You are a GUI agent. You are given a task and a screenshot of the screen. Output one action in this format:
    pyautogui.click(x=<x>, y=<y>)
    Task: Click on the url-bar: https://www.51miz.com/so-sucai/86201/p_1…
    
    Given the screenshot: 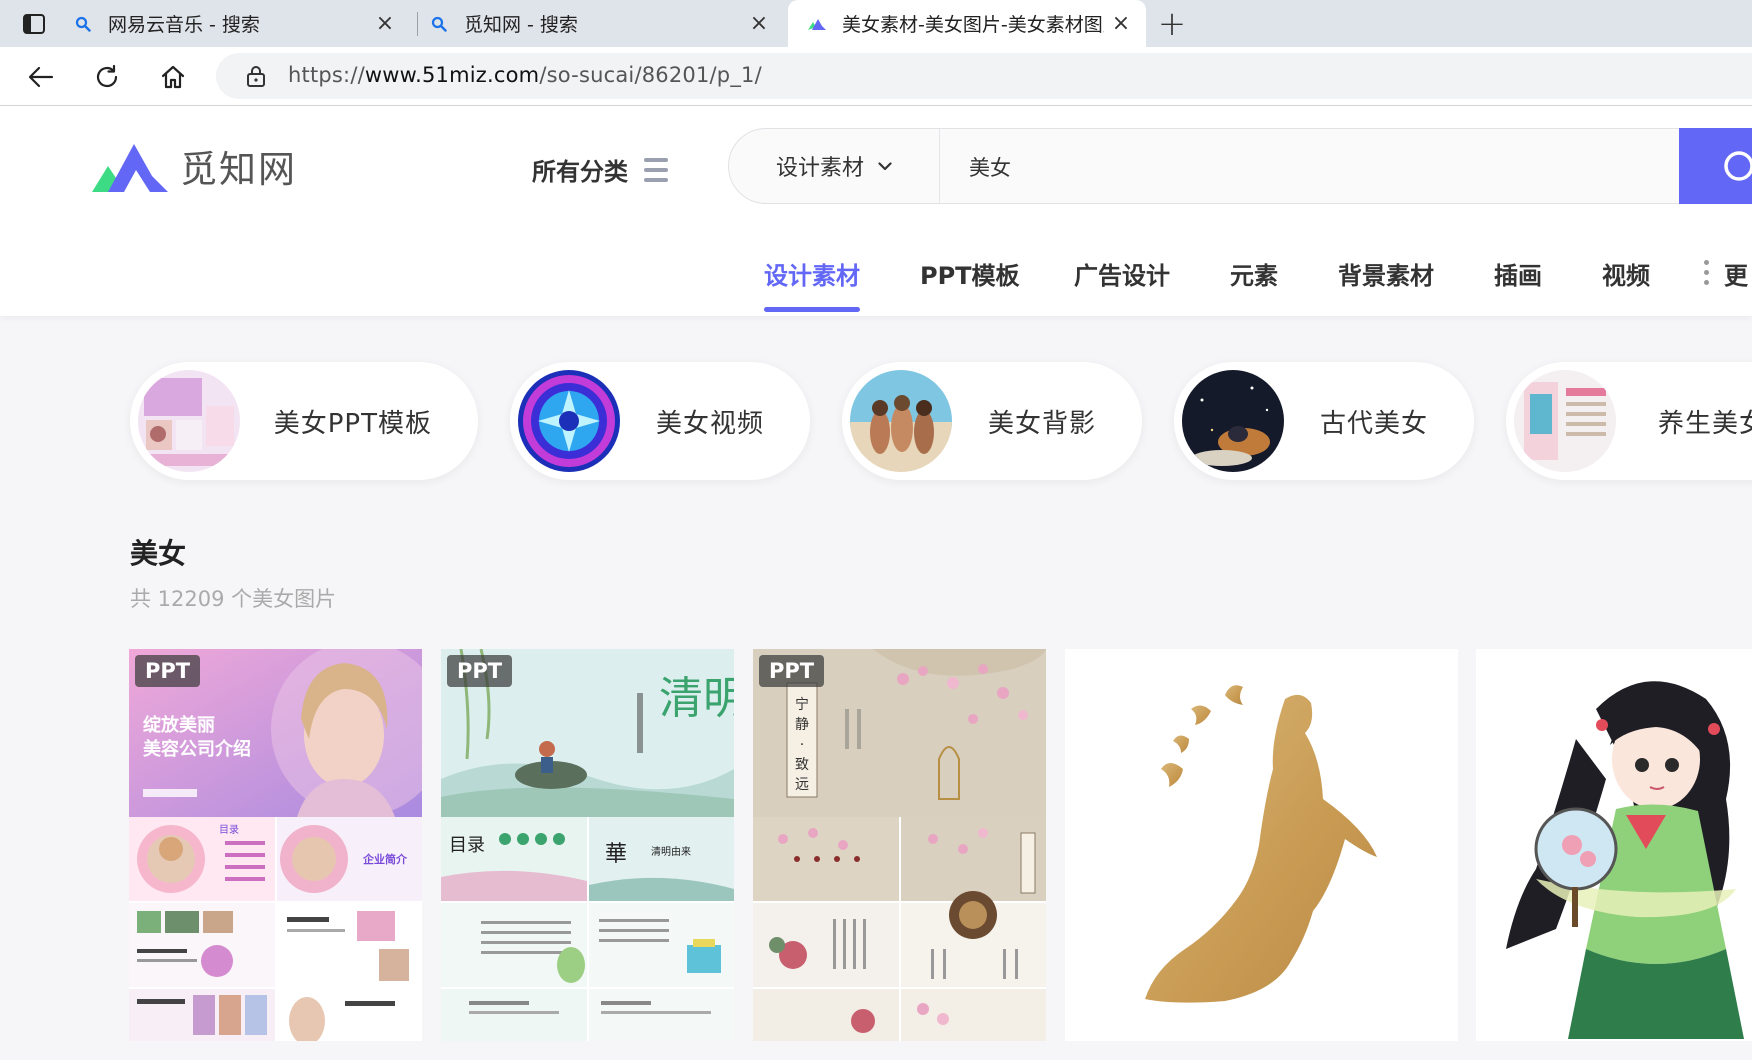 What is the action you would take?
    pyautogui.click(x=984, y=76)
    